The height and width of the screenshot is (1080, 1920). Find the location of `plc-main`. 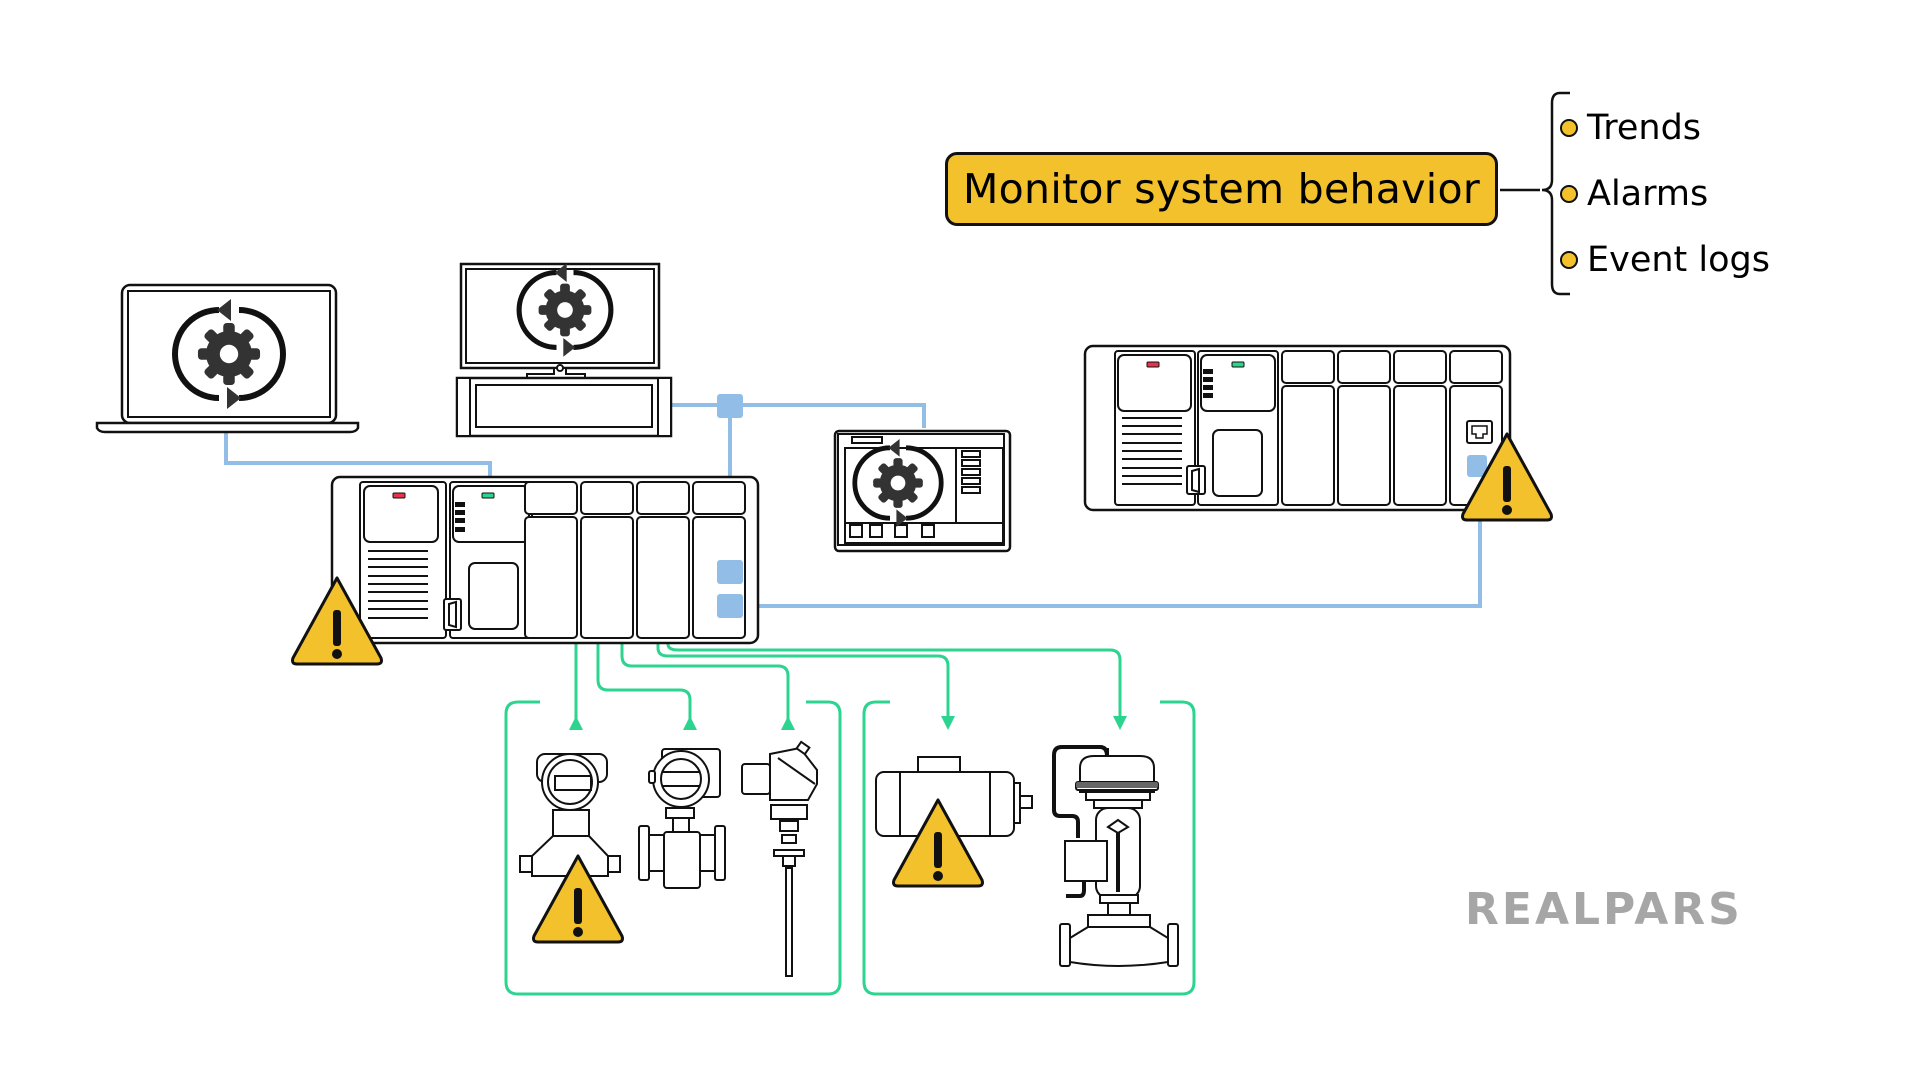

plc-main is located at coordinates (525, 570).